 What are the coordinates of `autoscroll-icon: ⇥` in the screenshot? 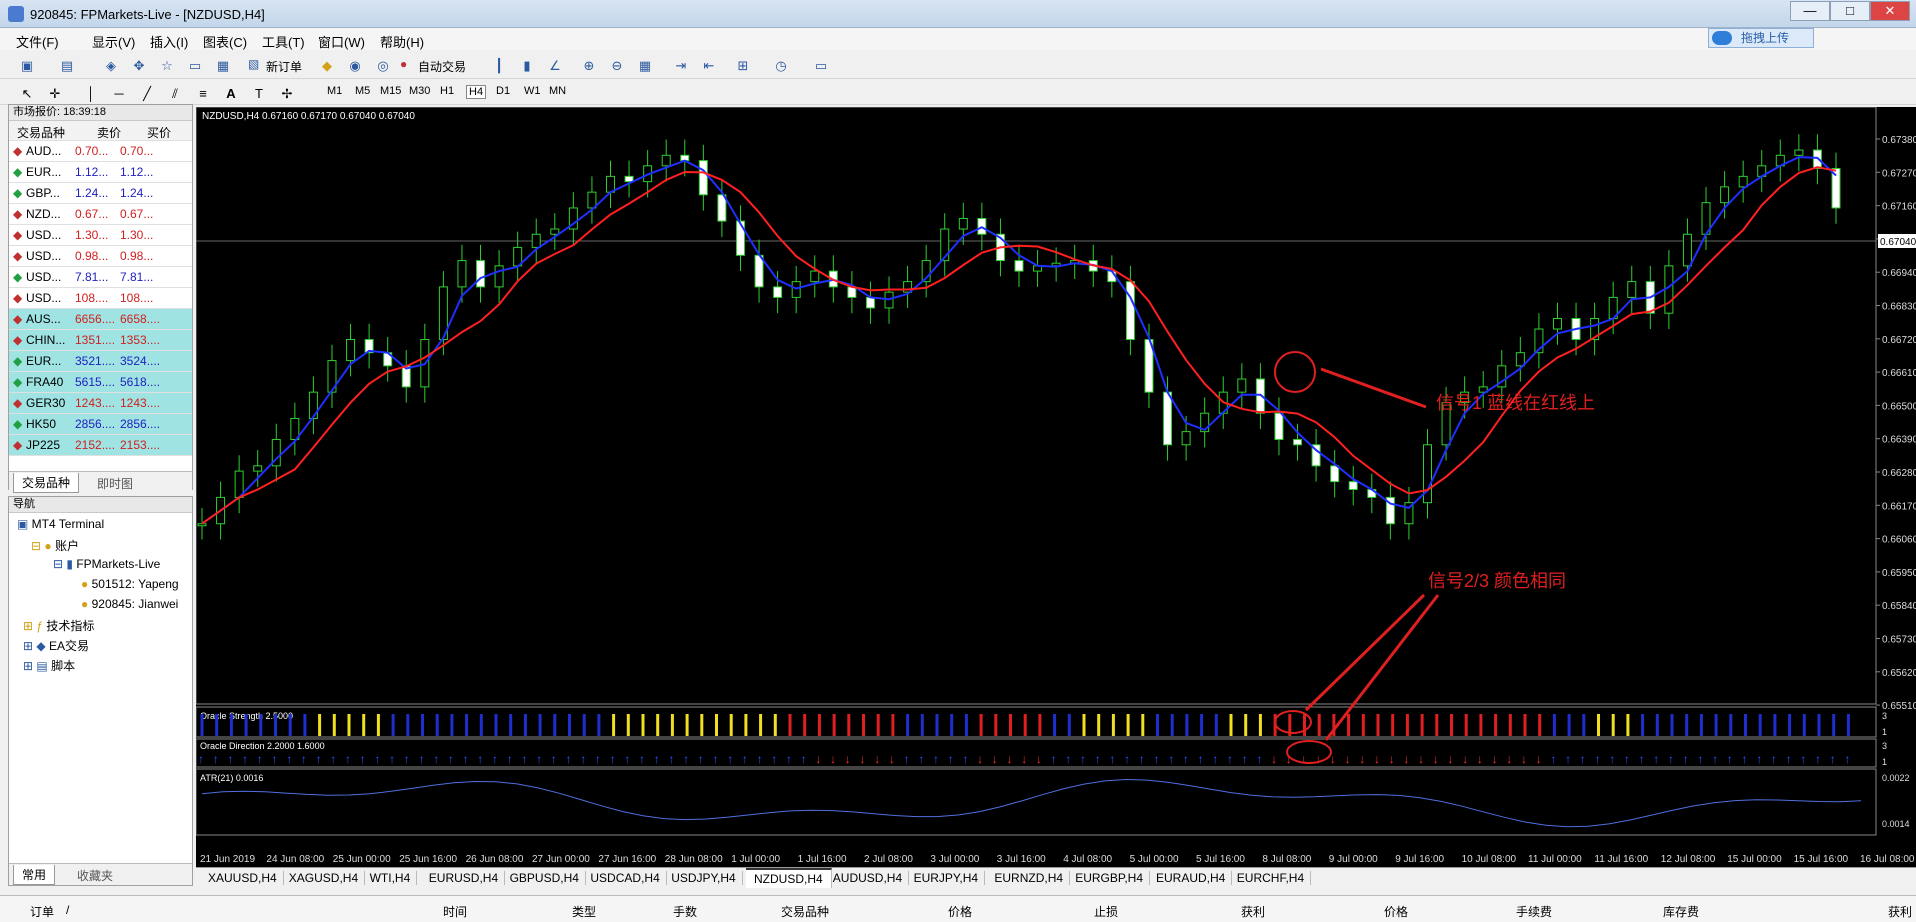 It's located at (681, 65).